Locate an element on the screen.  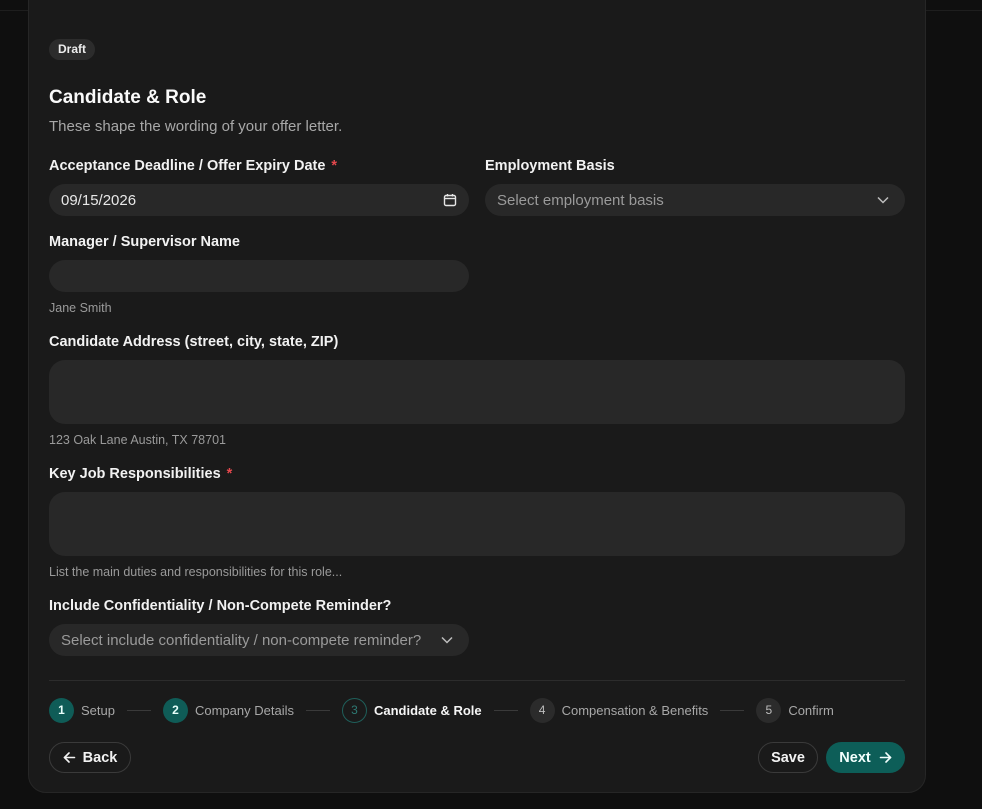
employment-basis-select: Select employment basis is located at coordinates (695, 200).